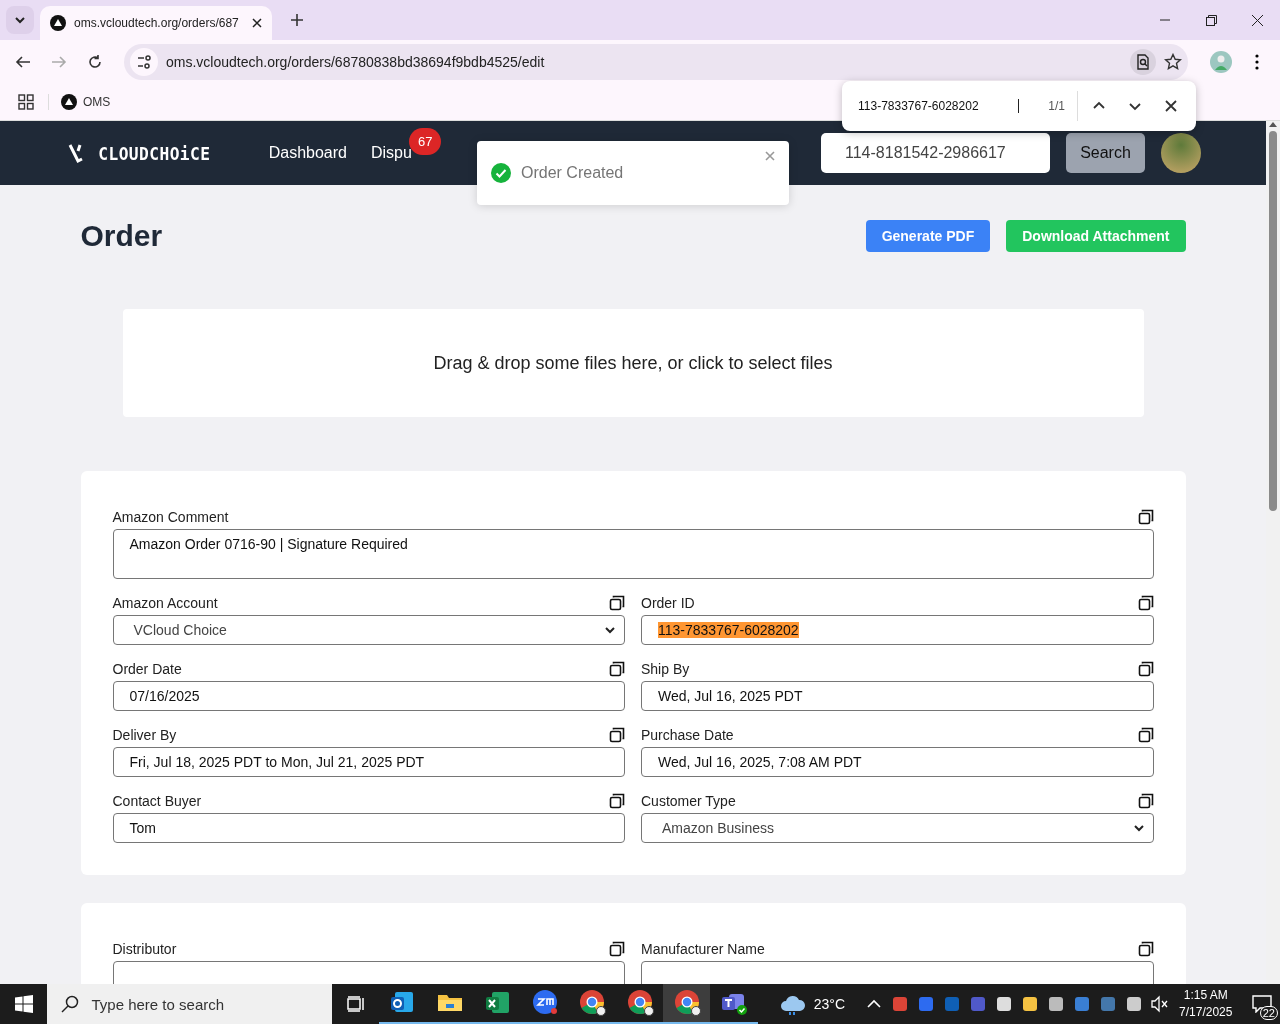  What do you see at coordinates (573, 173) in the screenshot?
I see `toast-message: Order Created` at bounding box center [573, 173].